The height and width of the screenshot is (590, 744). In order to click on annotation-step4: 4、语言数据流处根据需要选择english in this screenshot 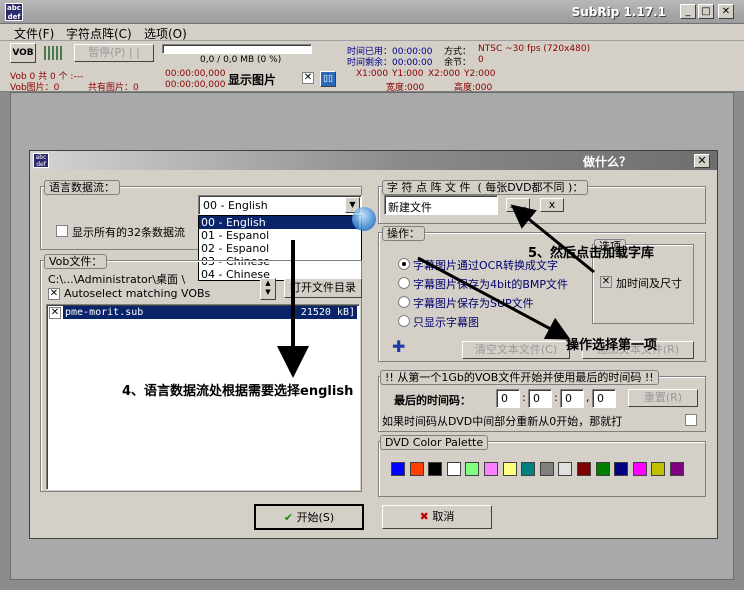, I will do `click(238, 391)`.